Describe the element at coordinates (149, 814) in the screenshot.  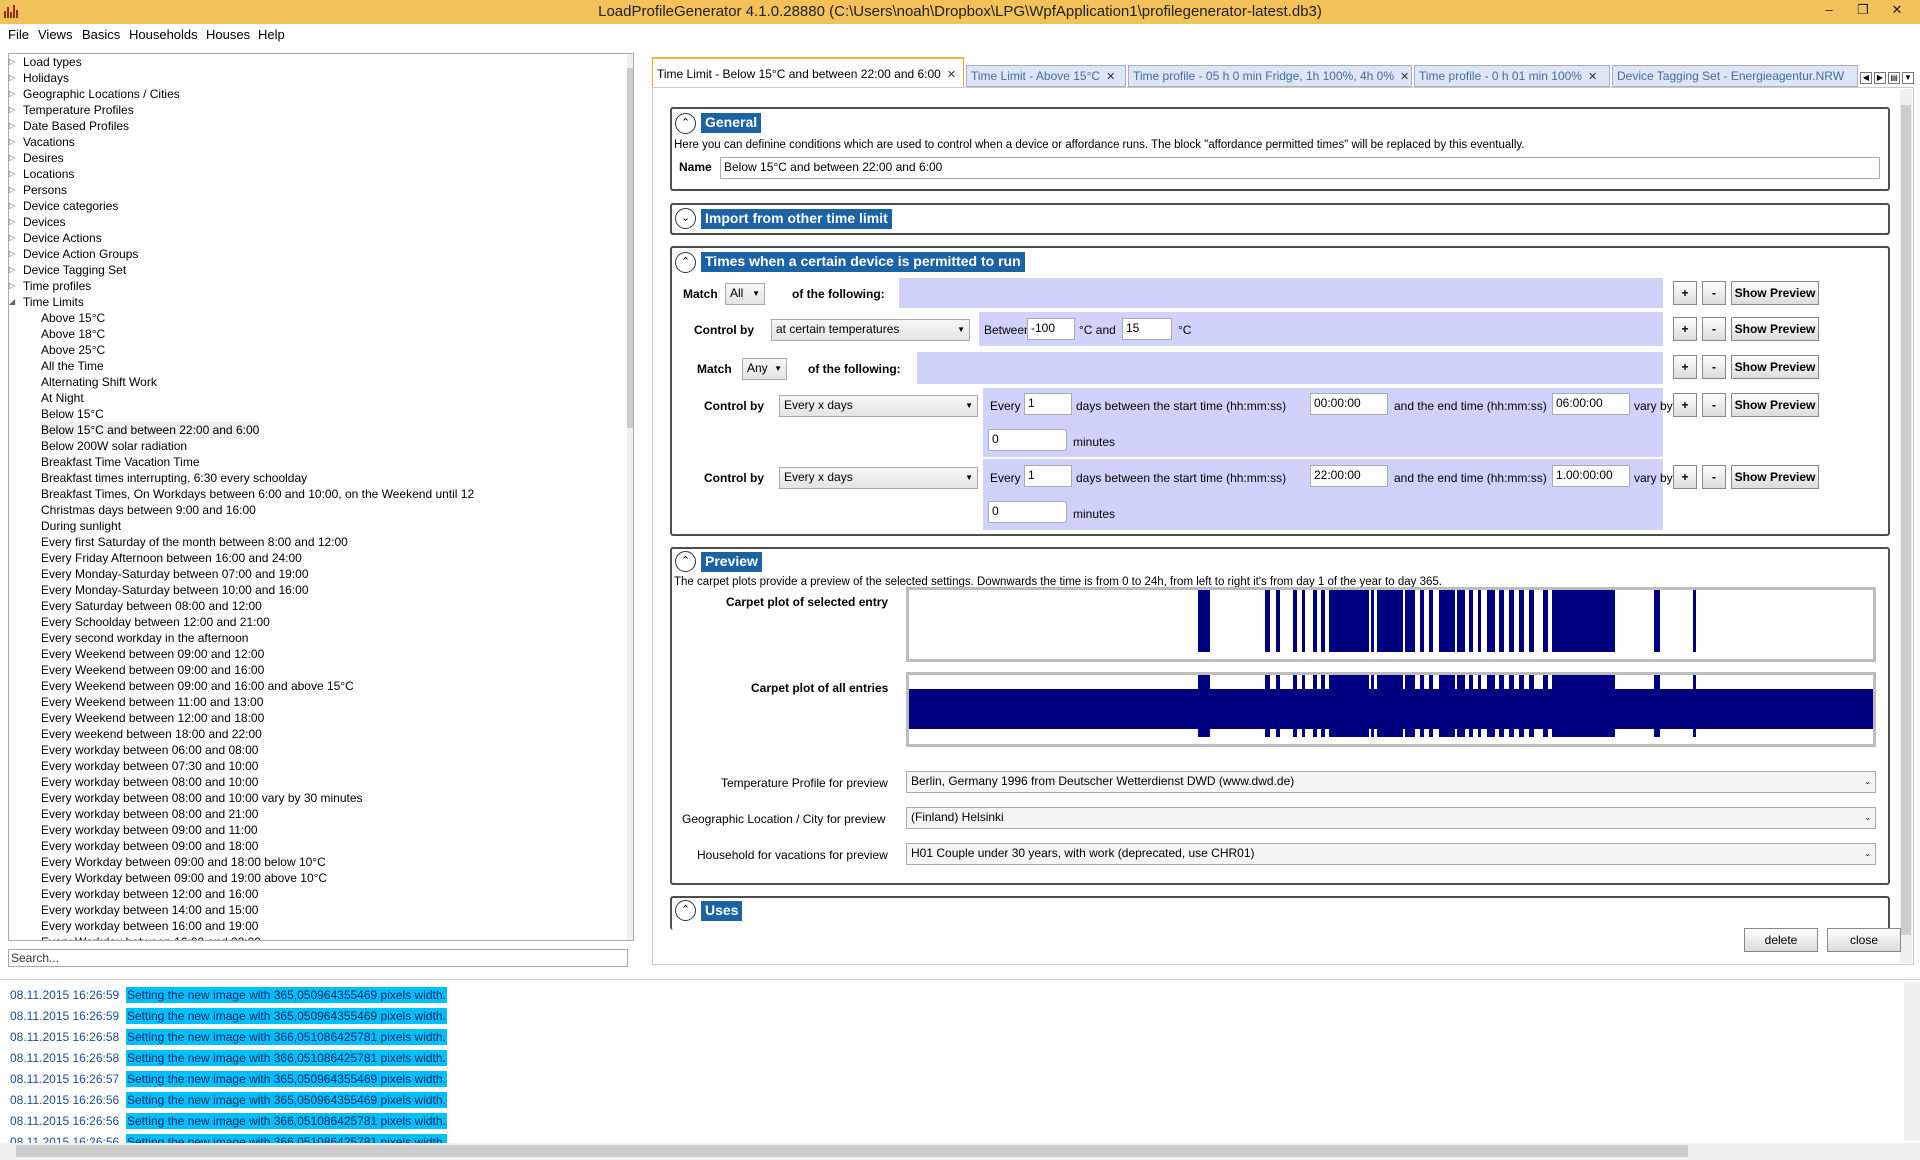
I see `tree-item-time-limit: Every workday between 08:00 and 21:00` at that location.